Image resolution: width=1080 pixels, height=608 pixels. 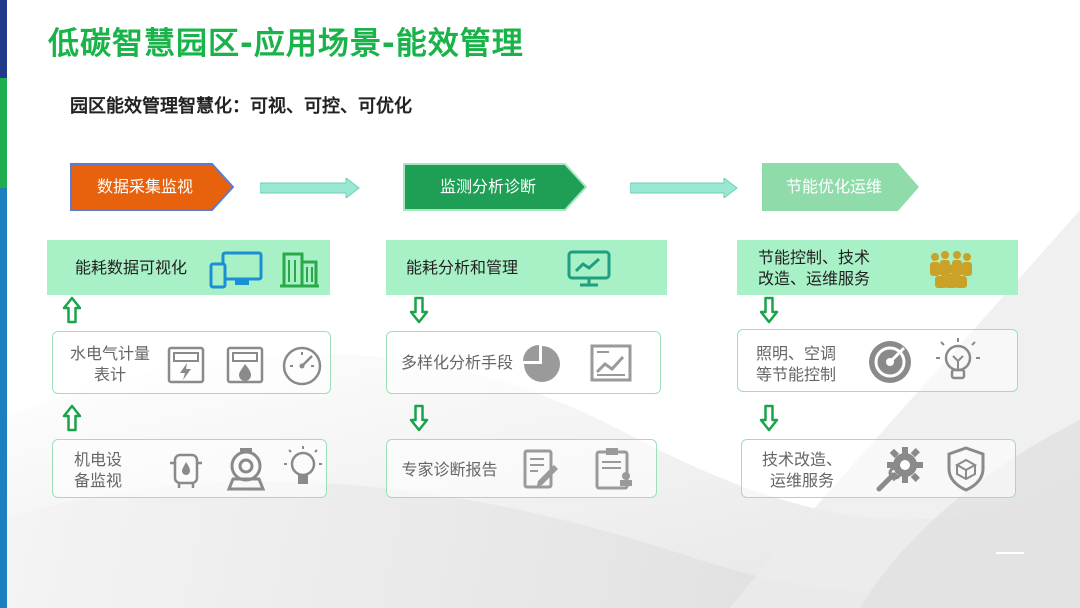 I want to click on item-box-technical-service: 技术改造、 运维服务, so click(x=878, y=468).